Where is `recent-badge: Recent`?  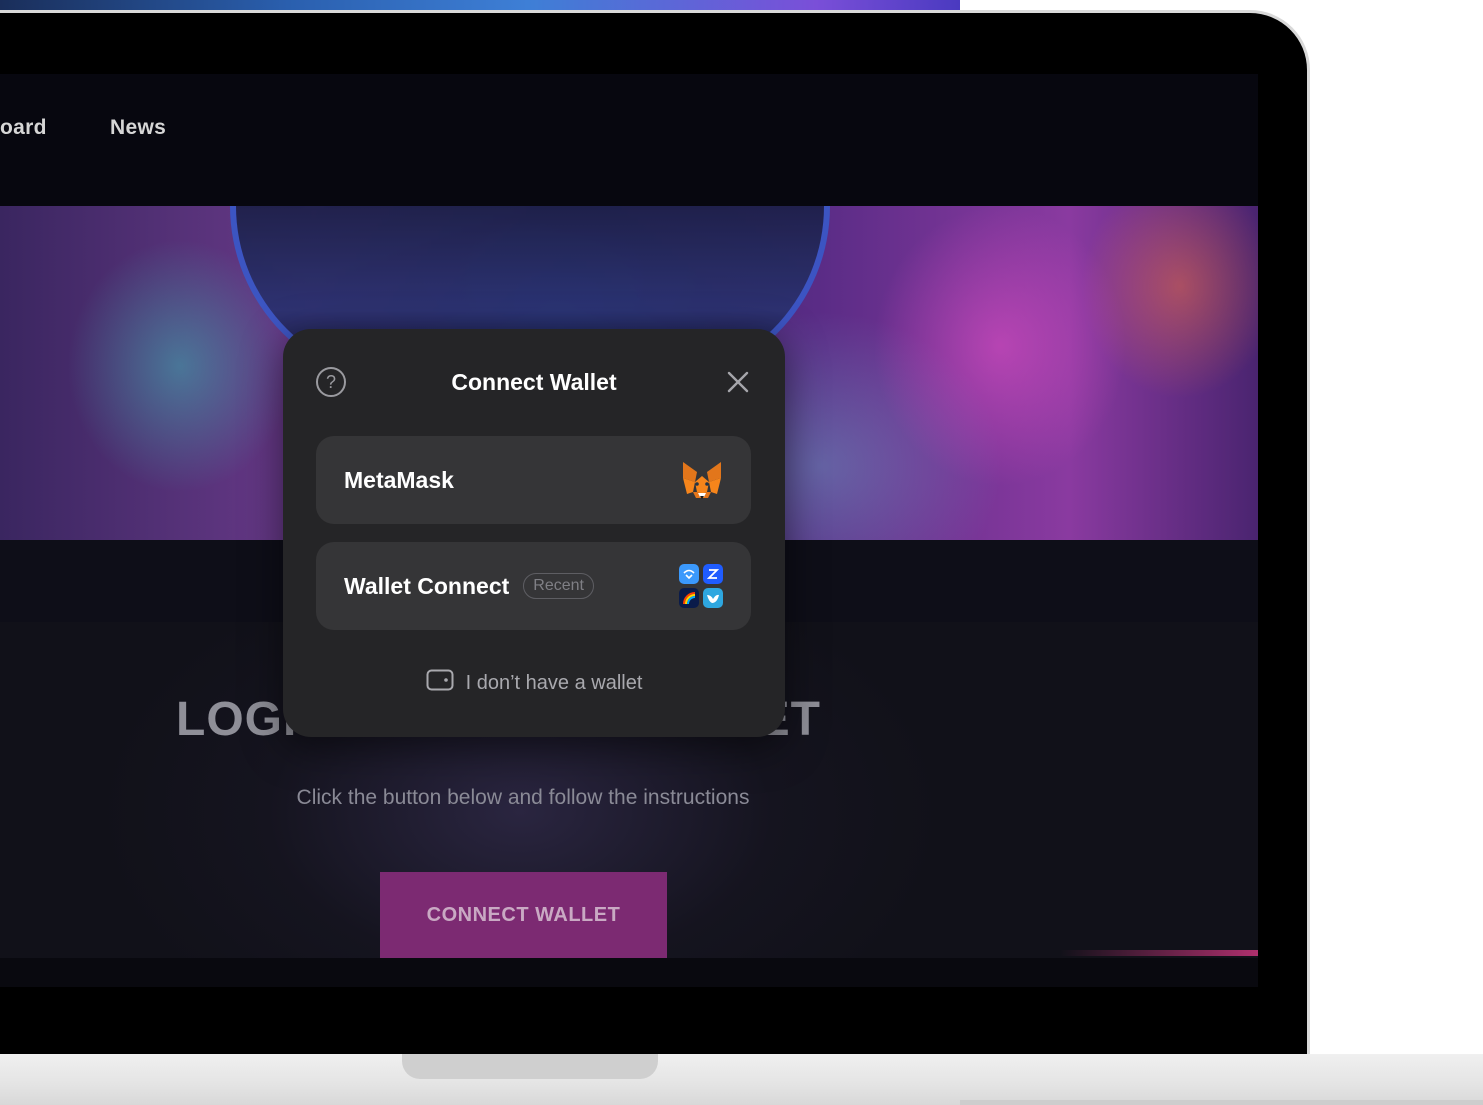 recent-badge: Recent is located at coordinates (558, 586).